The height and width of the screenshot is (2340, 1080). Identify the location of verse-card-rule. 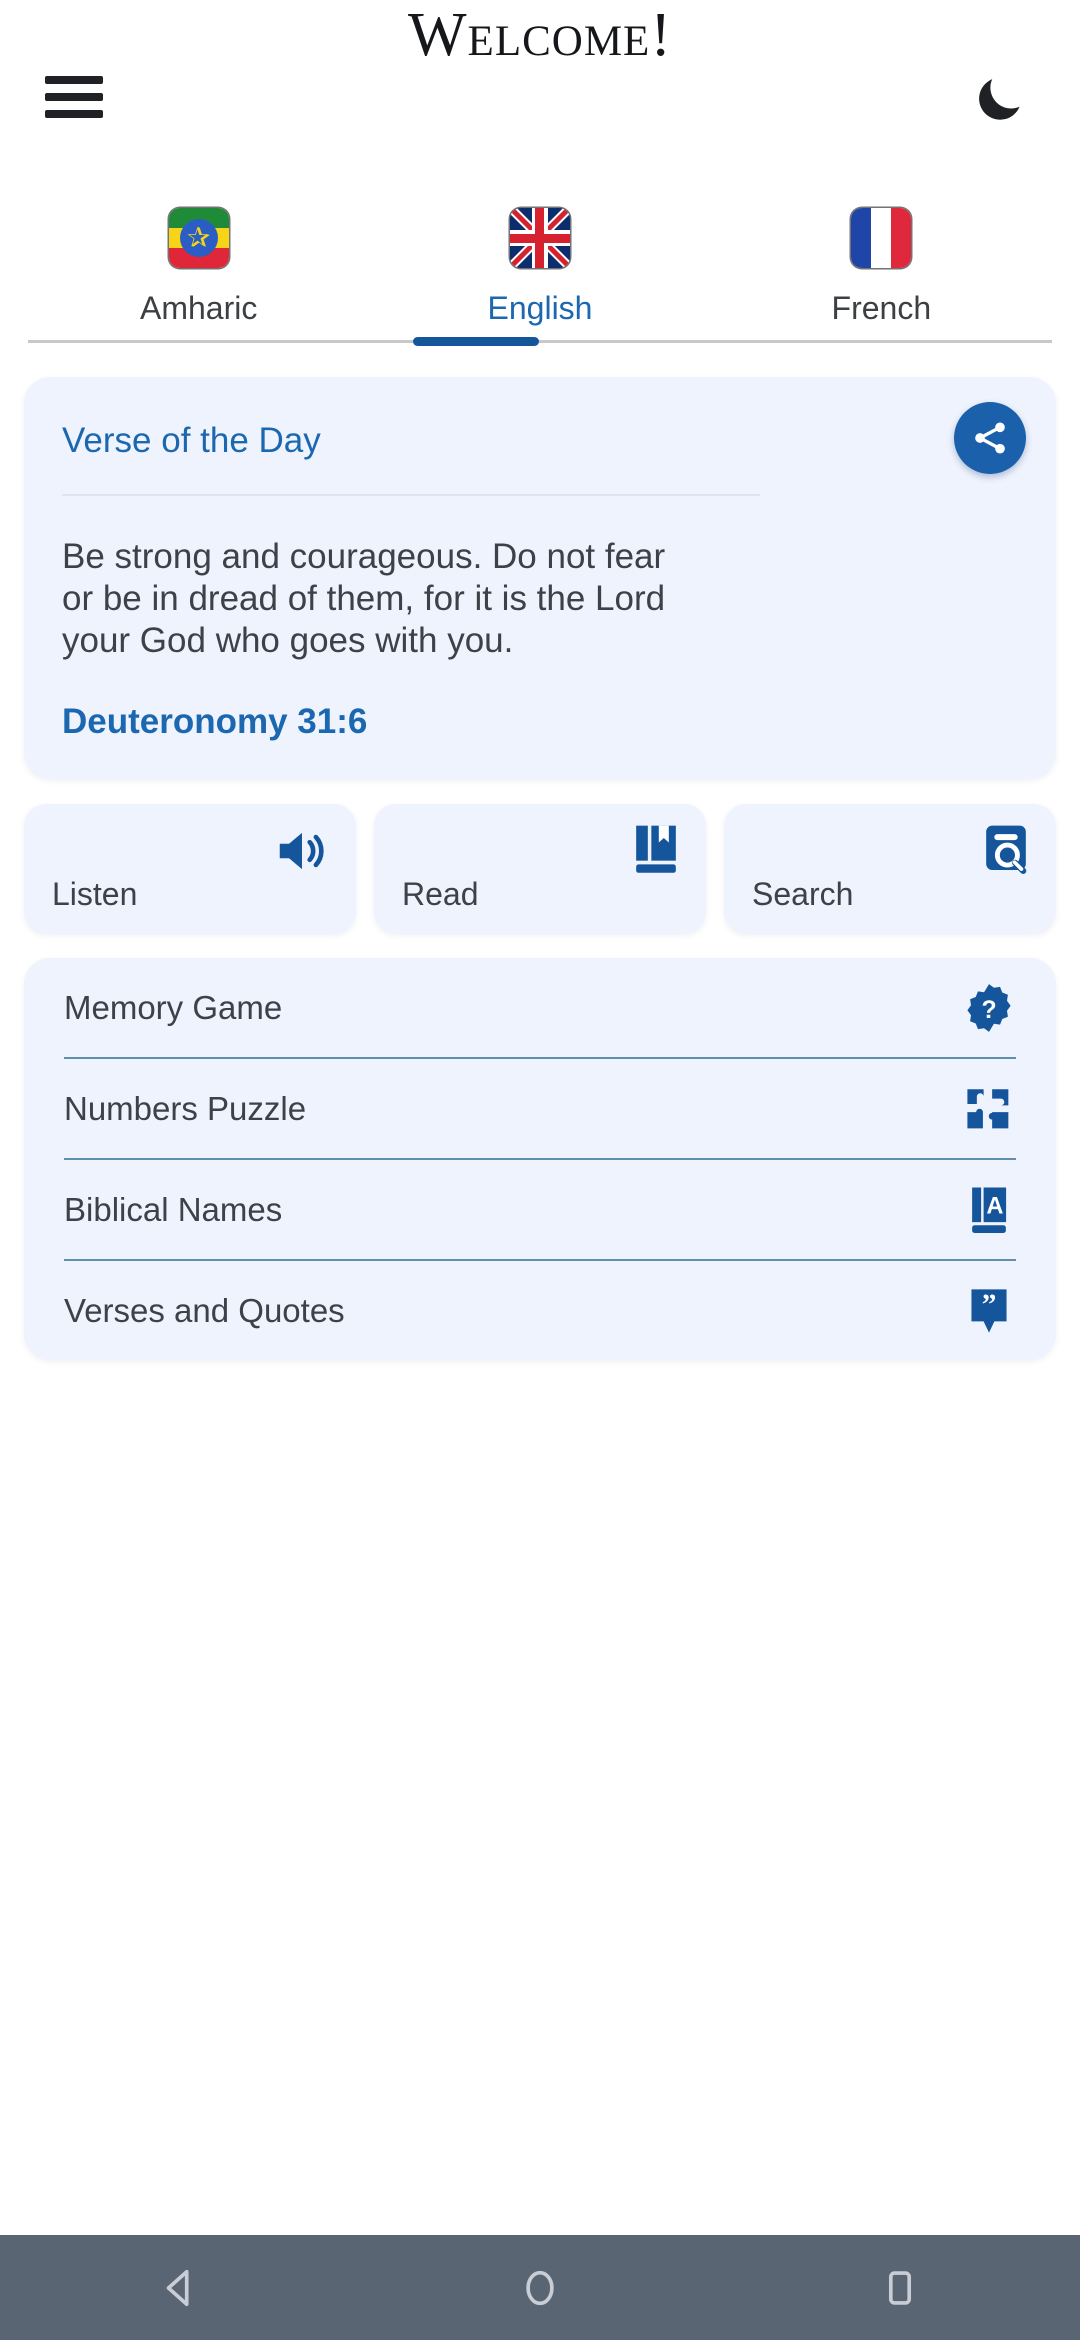
(411, 495).